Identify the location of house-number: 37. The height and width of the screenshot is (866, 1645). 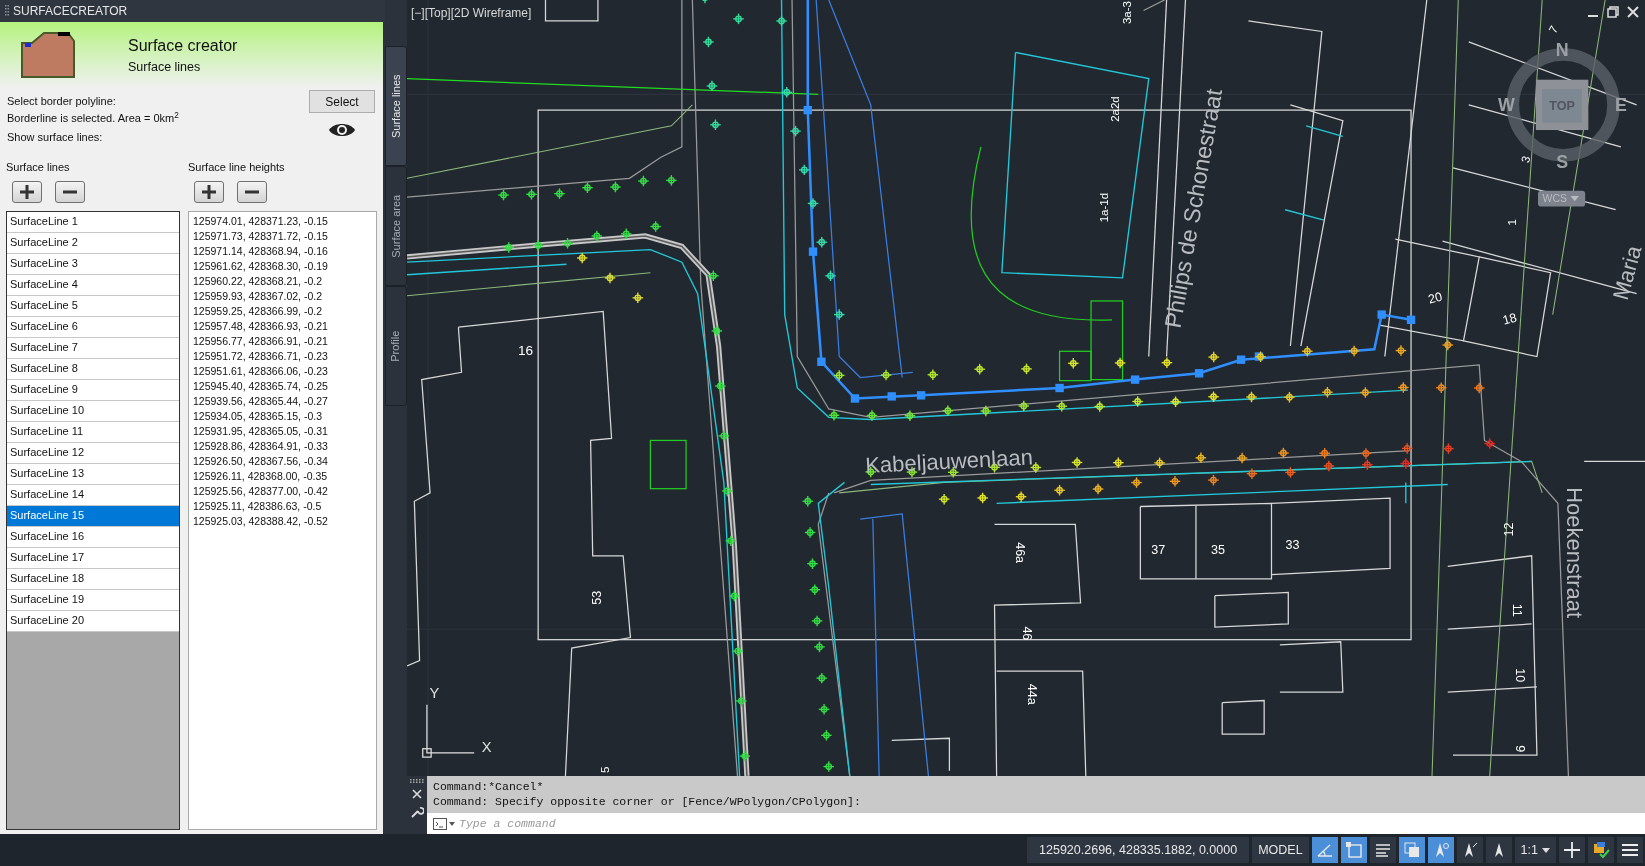
(1158, 549).